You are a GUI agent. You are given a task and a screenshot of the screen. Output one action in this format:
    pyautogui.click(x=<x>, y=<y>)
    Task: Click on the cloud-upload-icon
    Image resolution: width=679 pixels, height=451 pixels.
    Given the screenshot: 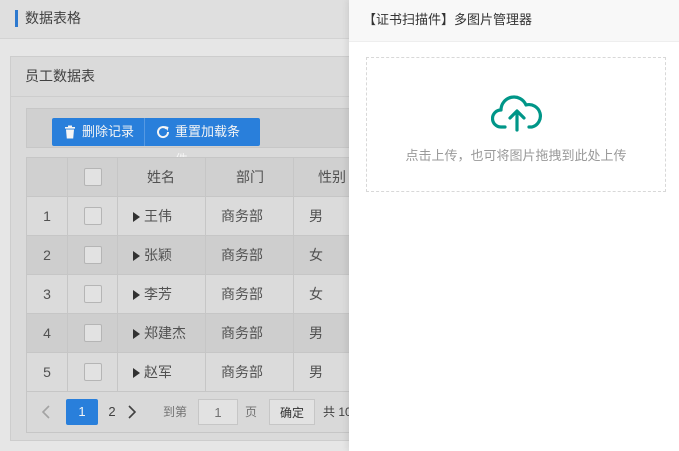 What is the action you would take?
    pyautogui.click(x=516, y=113)
    